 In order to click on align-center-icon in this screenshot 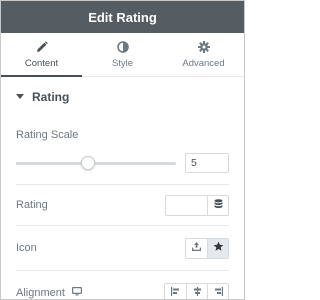, I will do `click(197, 292)`.